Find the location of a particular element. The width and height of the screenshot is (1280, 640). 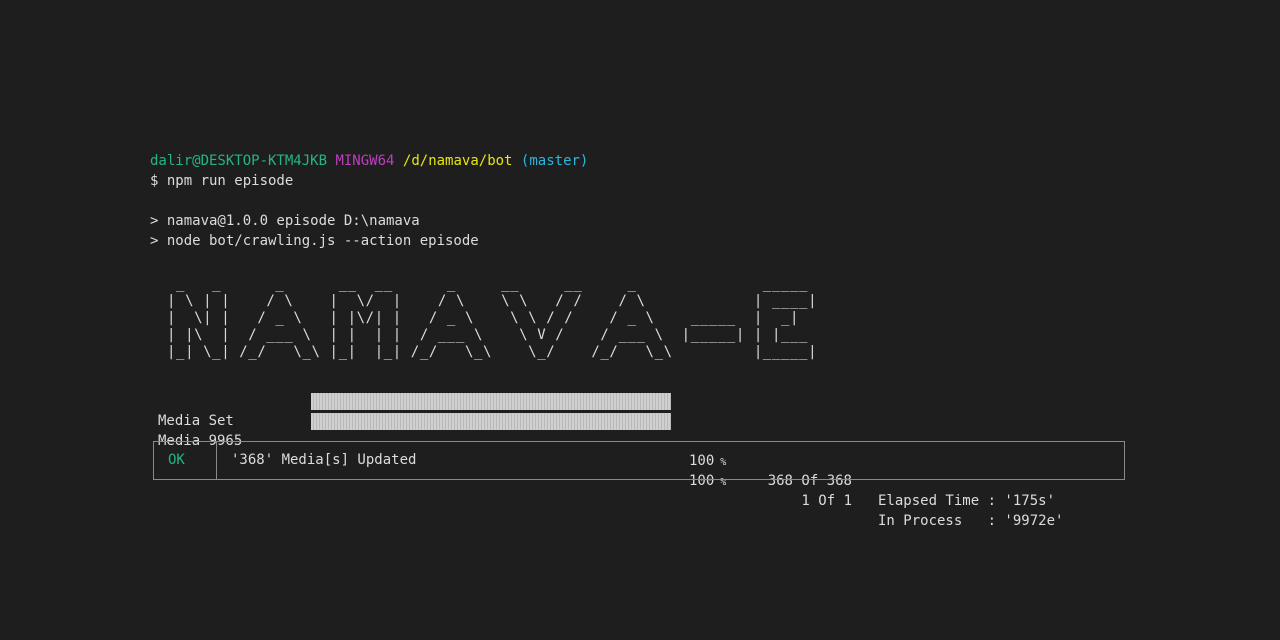

progress-count: 1 Of 1 is located at coordinates (826, 501).